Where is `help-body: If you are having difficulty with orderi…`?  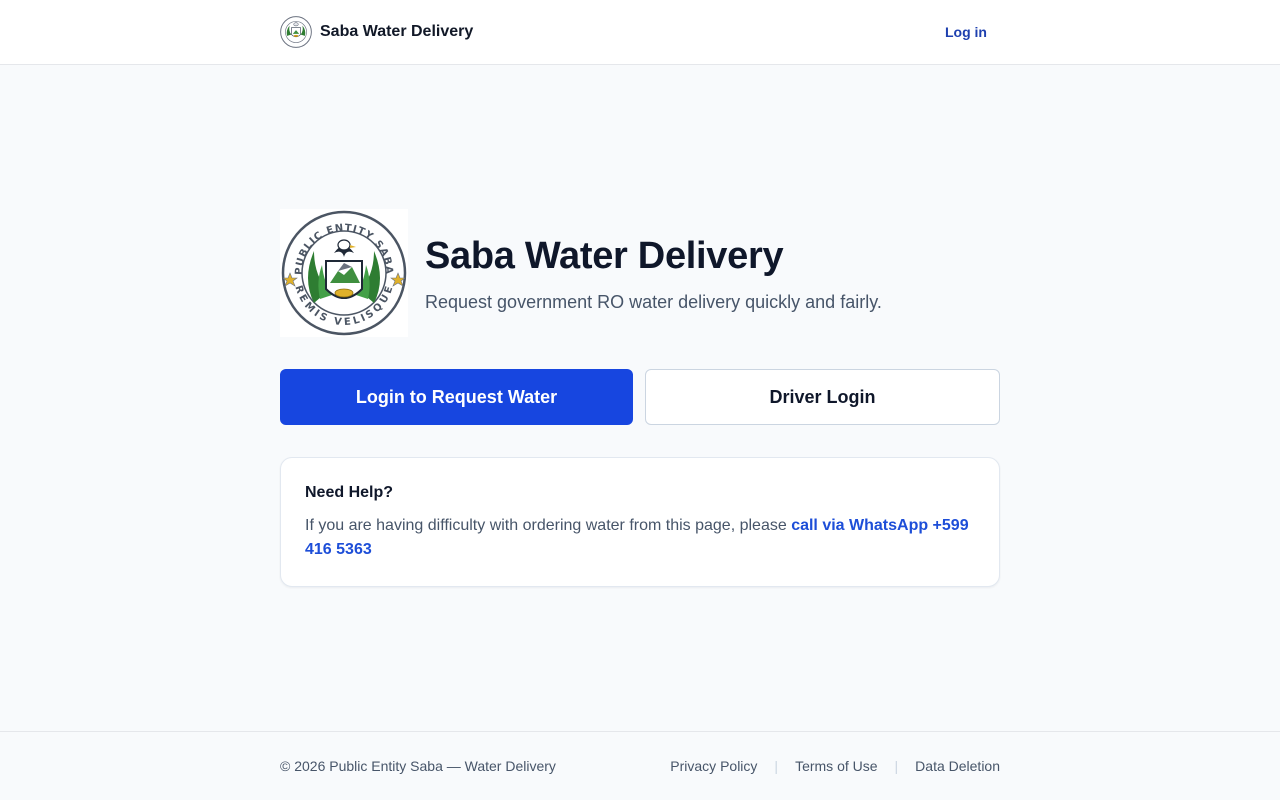 help-body: If you are having difficulty with orderi… is located at coordinates (640, 538).